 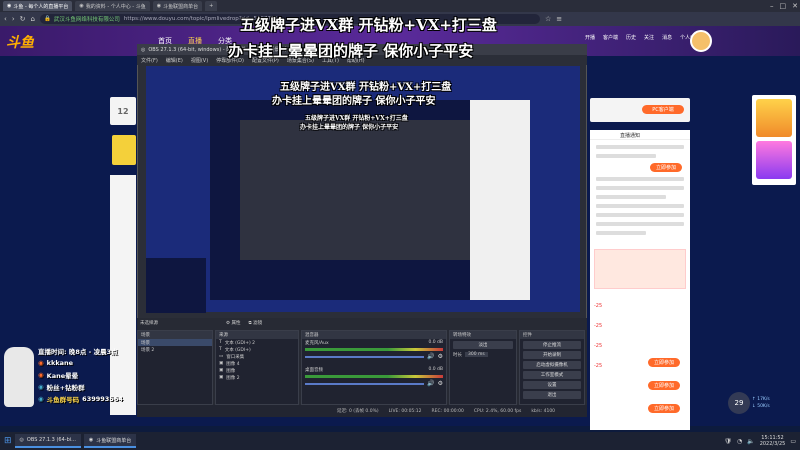 What do you see at coordinates (548, 19) in the screenshot?
I see `star-icon: ☆` at bounding box center [548, 19].